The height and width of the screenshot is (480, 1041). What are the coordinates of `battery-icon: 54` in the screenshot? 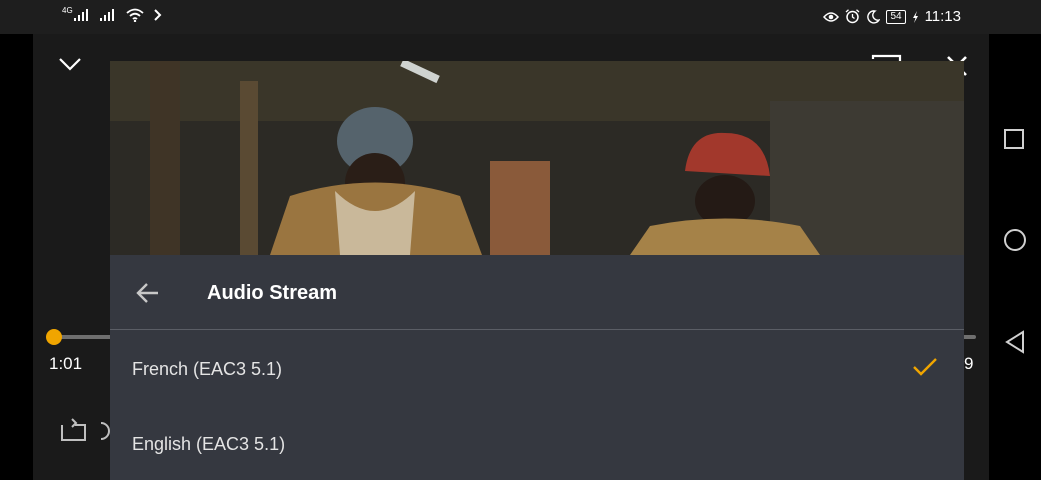 It's located at (896, 16).